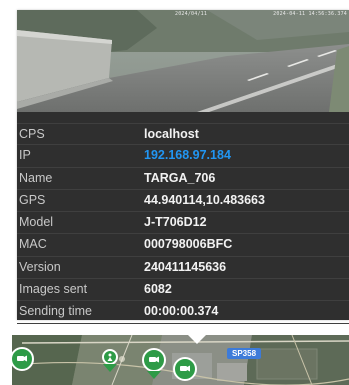  I want to click on info-row-mac: MAC 000798006BFC, so click(183, 245).